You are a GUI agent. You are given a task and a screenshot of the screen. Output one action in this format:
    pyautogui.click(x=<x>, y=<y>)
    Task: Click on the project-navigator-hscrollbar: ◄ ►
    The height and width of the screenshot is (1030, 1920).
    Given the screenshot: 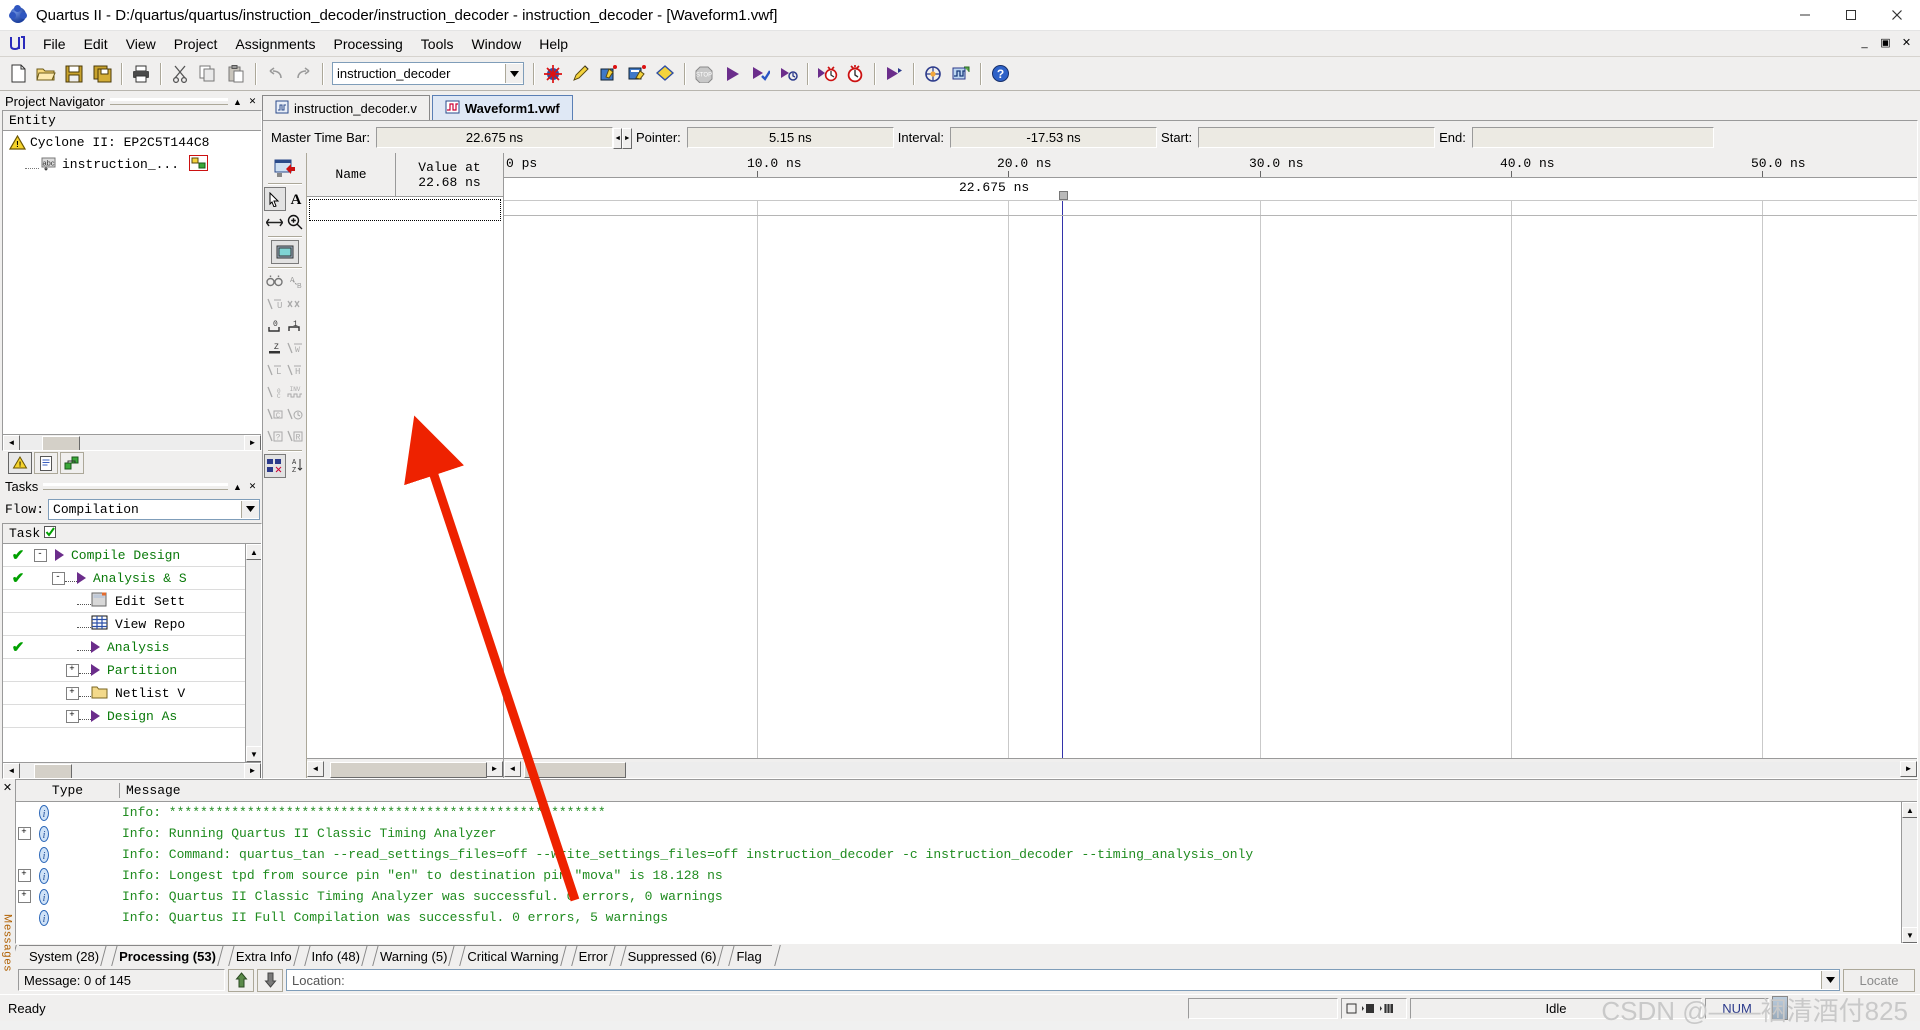 What is the action you would take?
    pyautogui.click(x=132, y=442)
    